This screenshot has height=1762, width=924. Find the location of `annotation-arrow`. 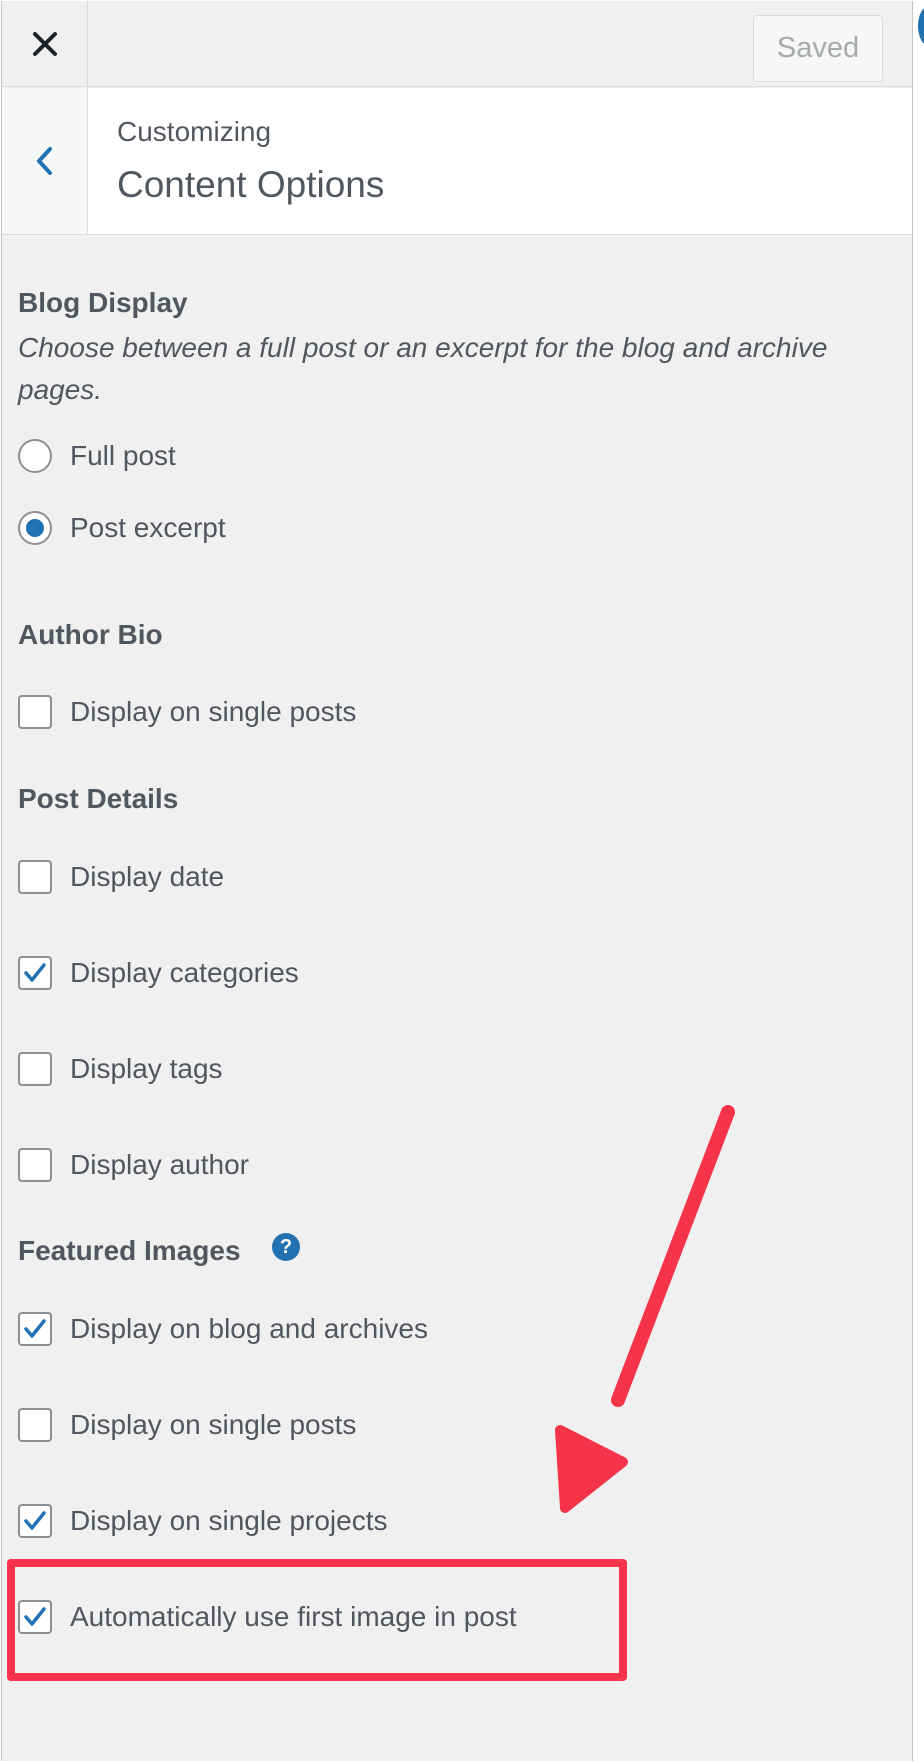

annotation-arrow is located at coordinates (645, 1309).